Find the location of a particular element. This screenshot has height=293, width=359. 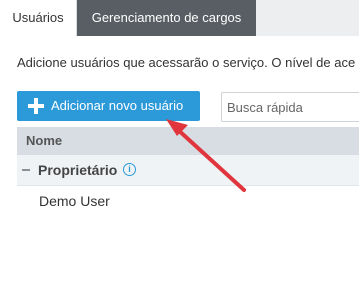

group-label: Proprietário is located at coordinates (78, 170).